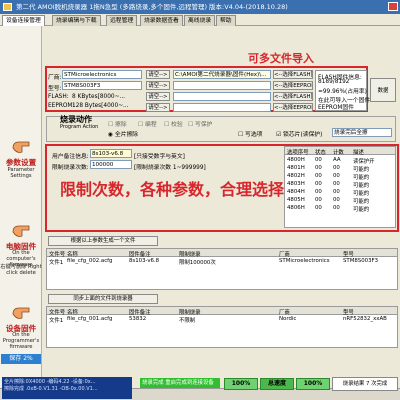 The image size is (400, 400). What do you see at coordinates (358, 153) in the screenshot?
I see `option-byte-col-desc: 描述` at bounding box center [358, 153].